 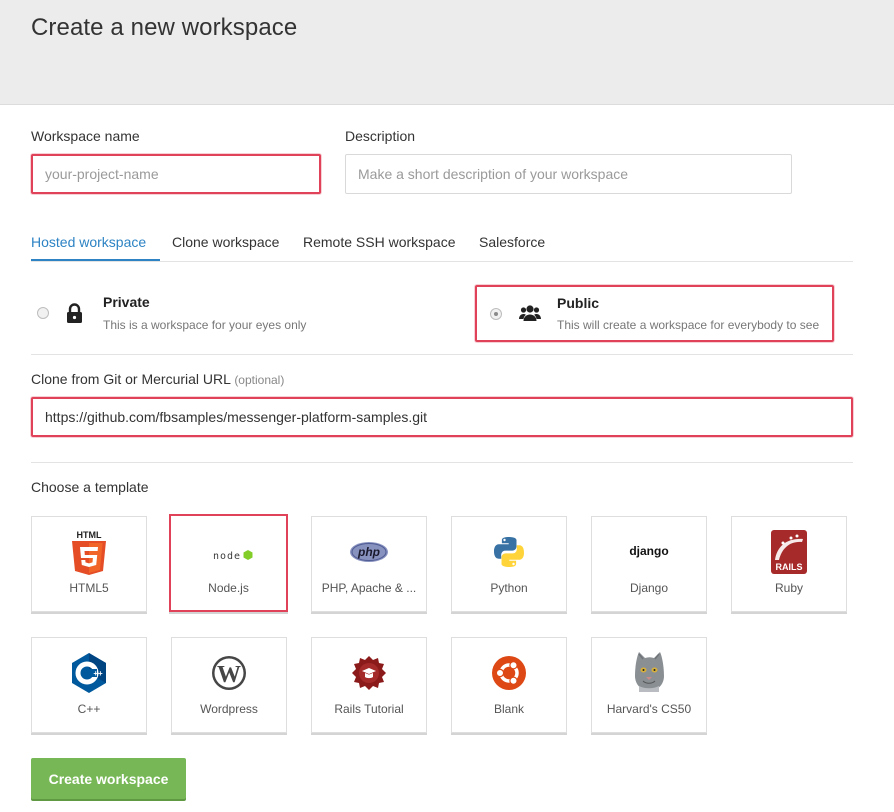 I want to click on template-ruby: RAILS Ruby, so click(x=789, y=564).